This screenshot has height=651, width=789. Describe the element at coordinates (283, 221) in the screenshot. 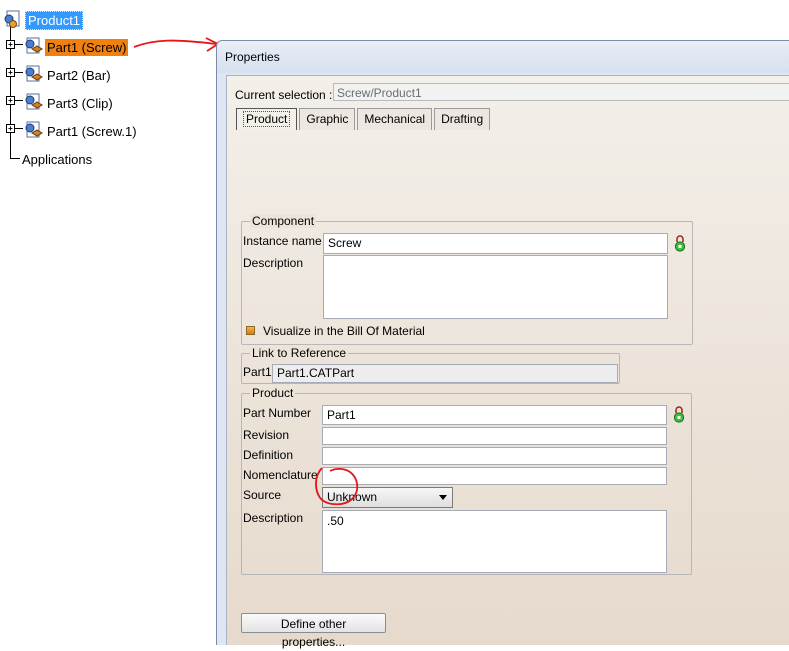

I see `component-group-title: Component` at that location.